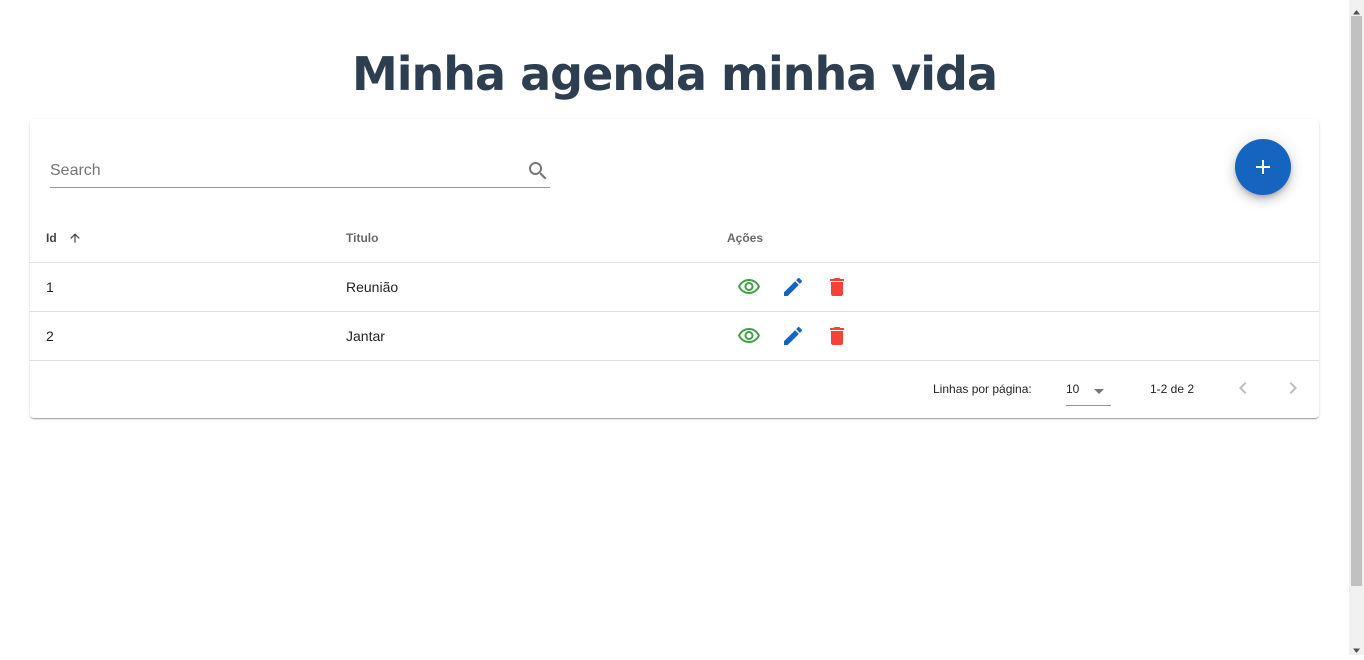 This screenshot has width=1364, height=660. Describe the element at coordinates (1243, 388) in the screenshot. I see `chevron-left-icon` at that location.